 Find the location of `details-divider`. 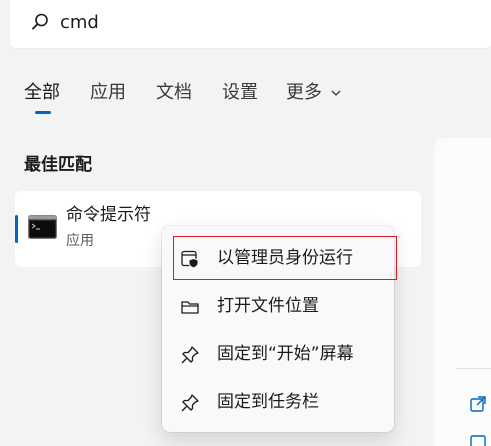

details-divider is located at coordinates (473, 368).